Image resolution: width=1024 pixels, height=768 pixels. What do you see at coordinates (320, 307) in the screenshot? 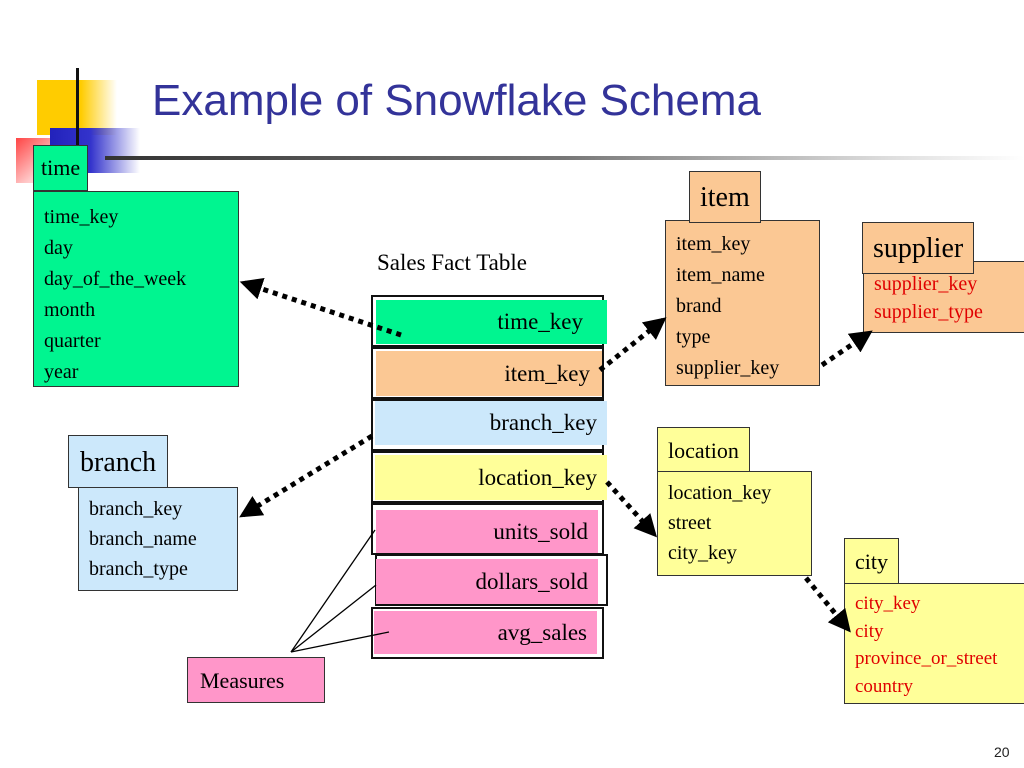
I see `time-fact-connector` at bounding box center [320, 307].